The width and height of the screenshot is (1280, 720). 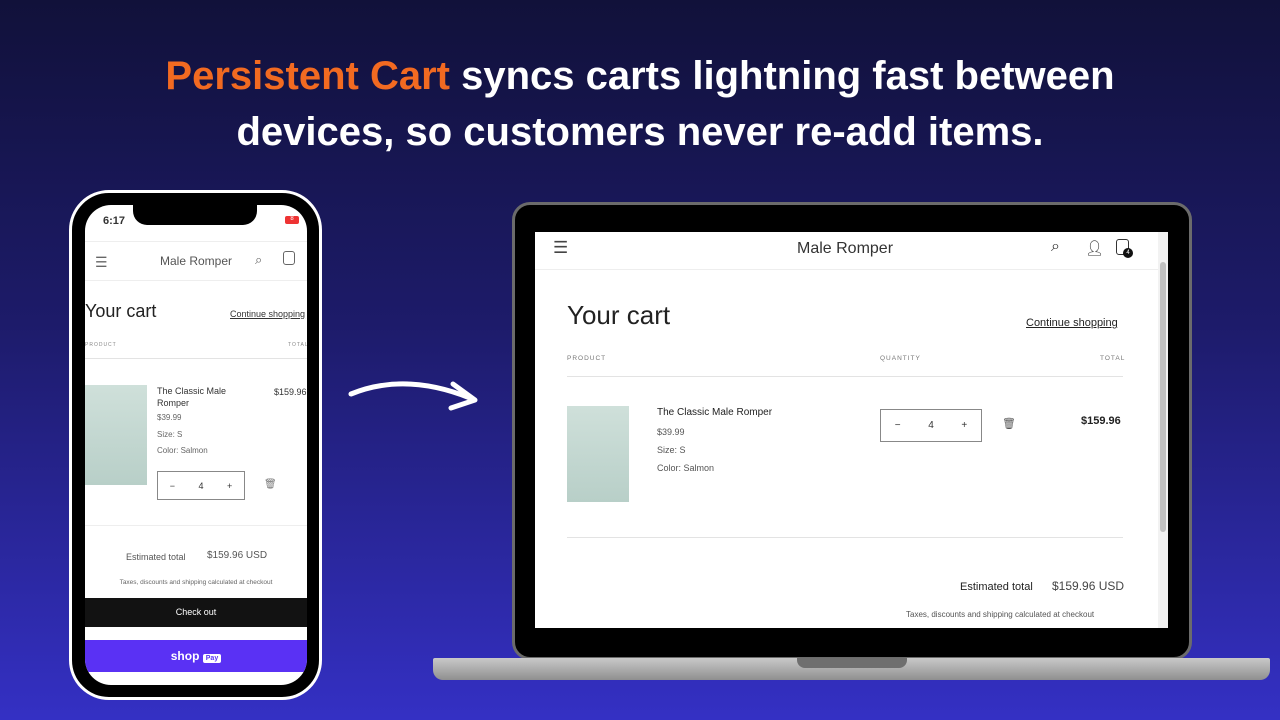 I want to click on scrollbar, so click(x=1163, y=430).